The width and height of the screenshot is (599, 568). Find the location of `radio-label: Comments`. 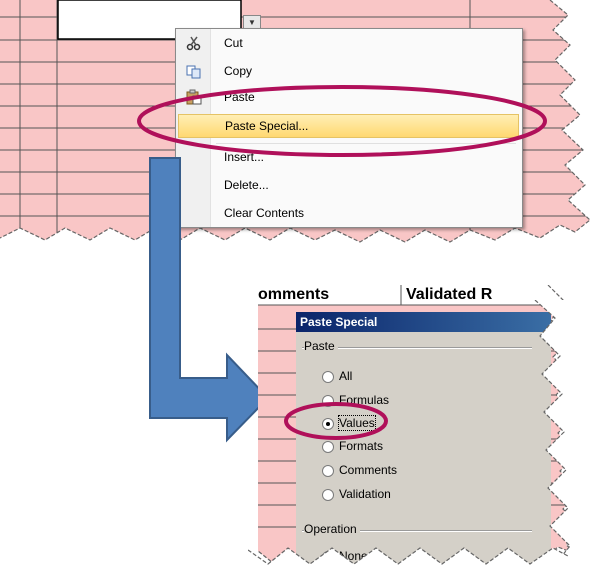

radio-label: Comments is located at coordinates (368, 470).